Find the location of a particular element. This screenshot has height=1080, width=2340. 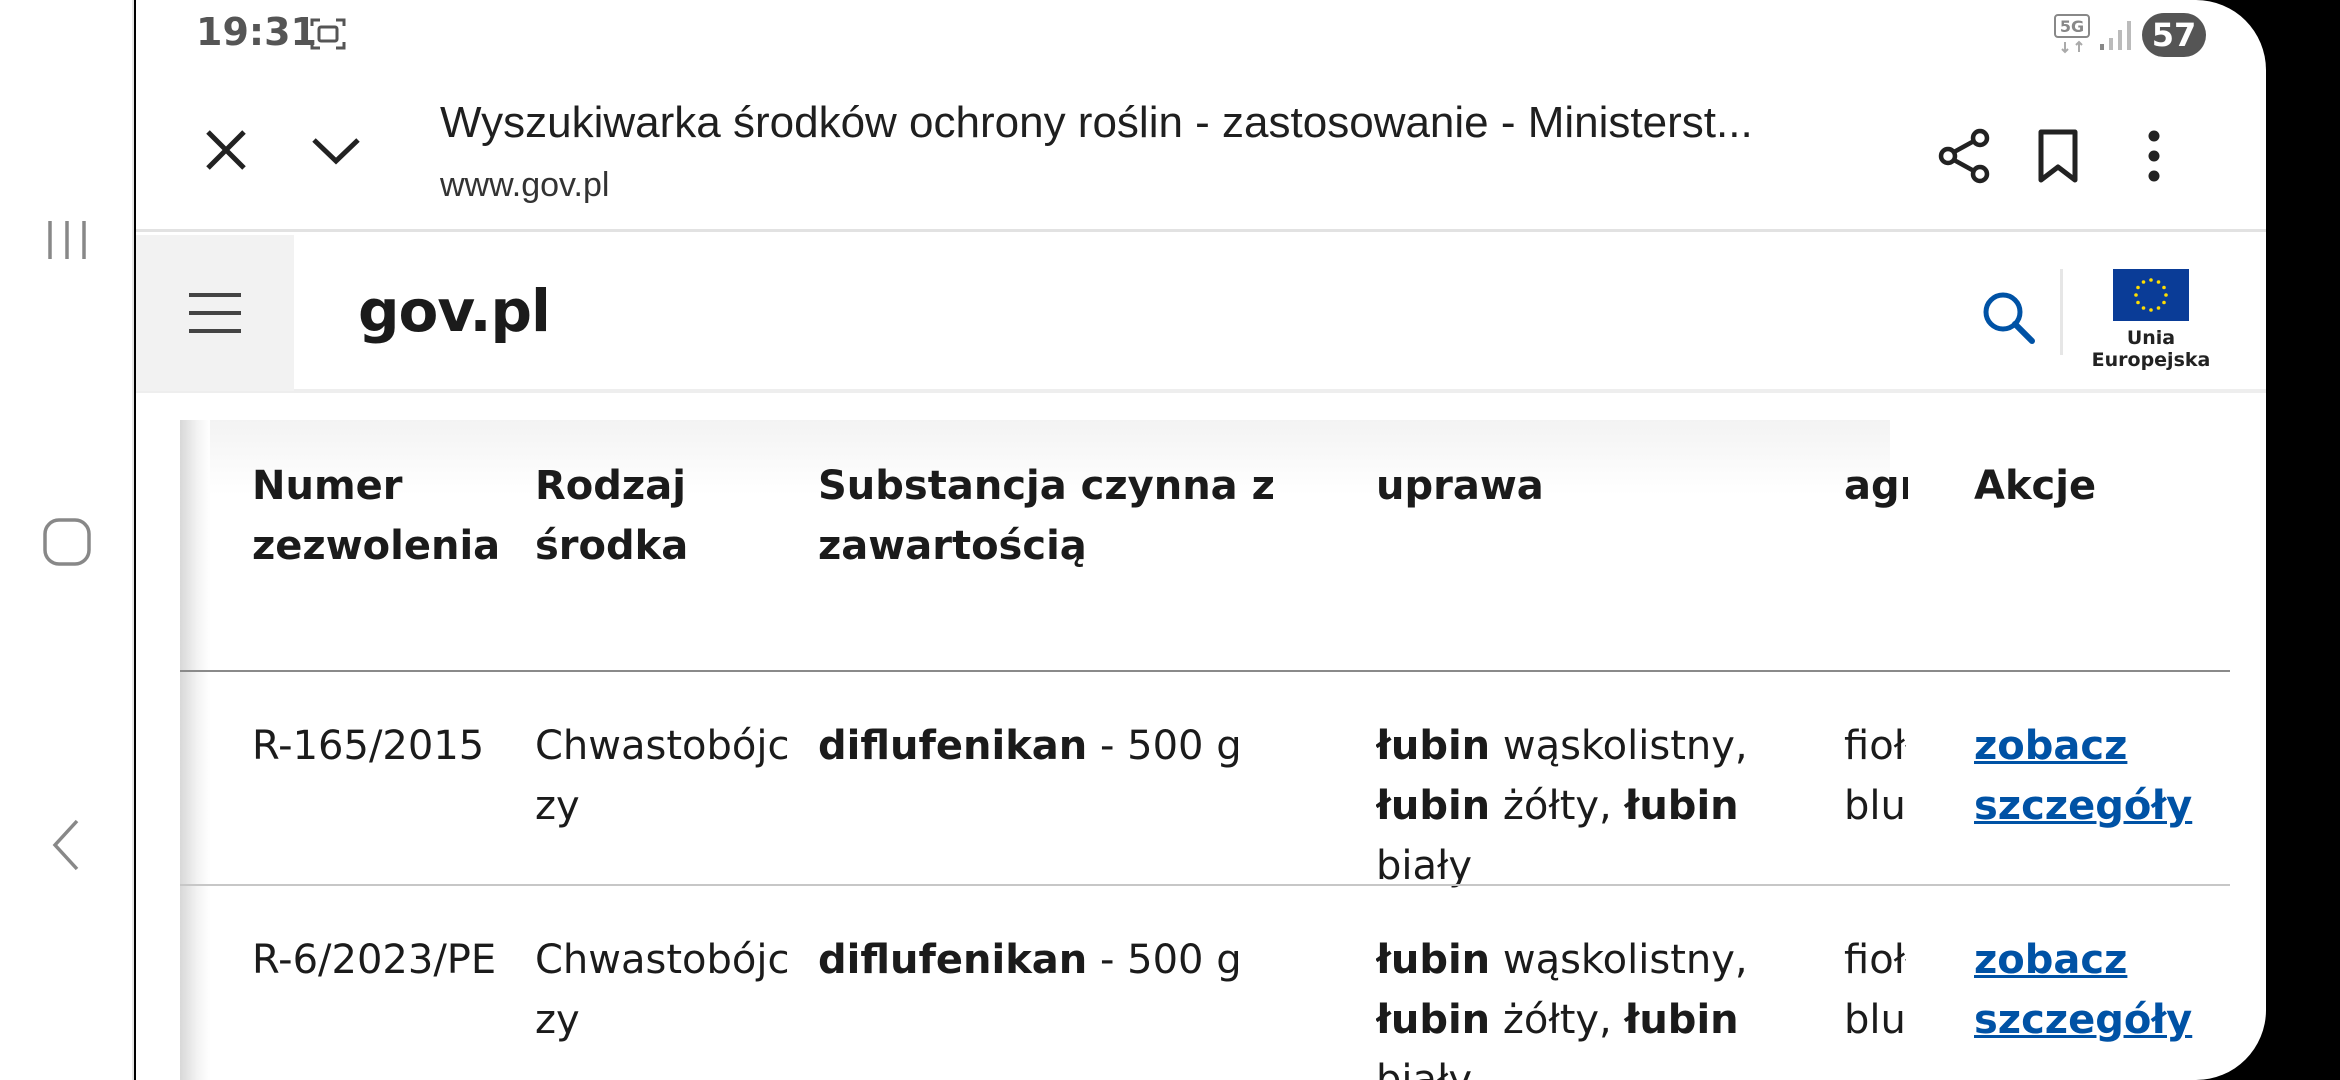

header-divider-line is located at coordinates (1205, 671).